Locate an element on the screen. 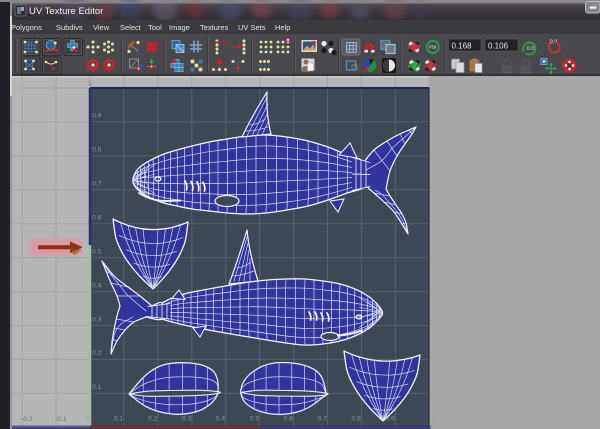 This screenshot has height=429, width=600. svg-text: 0.168 is located at coordinates (462, 45).